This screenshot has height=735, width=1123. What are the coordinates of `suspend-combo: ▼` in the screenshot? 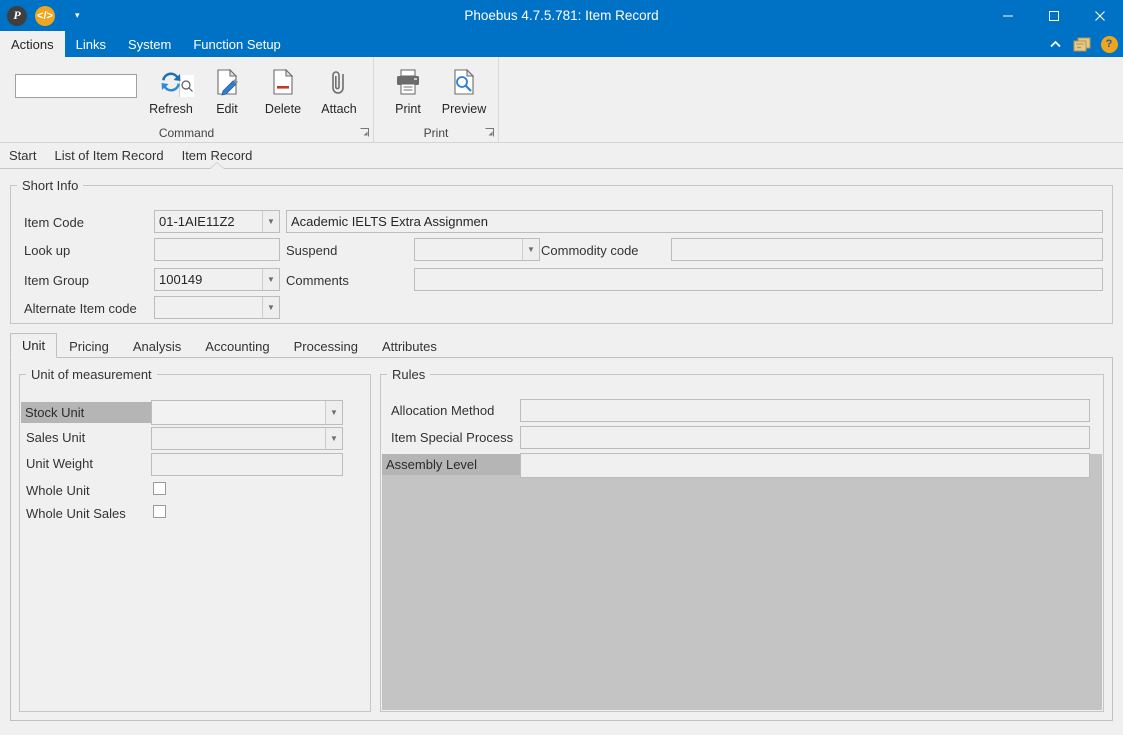 It's located at (477, 249).